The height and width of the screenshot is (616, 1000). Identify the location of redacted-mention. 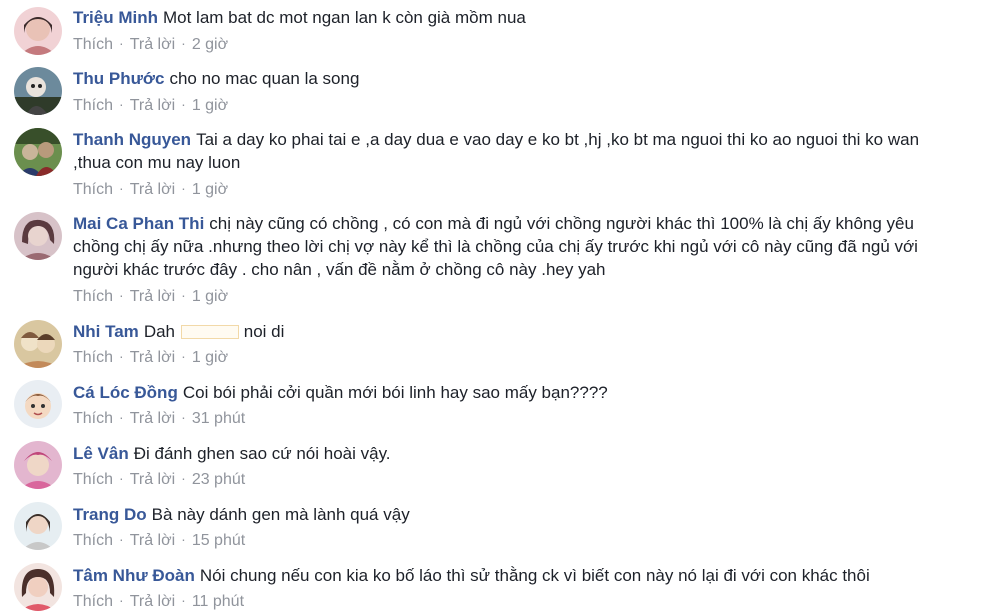
(210, 331).